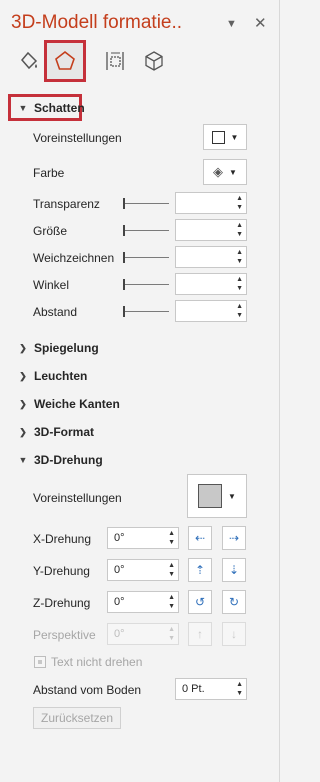  Describe the element at coordinates (115, 61) in the screenshot. I see `size-properties-icon` at that location.